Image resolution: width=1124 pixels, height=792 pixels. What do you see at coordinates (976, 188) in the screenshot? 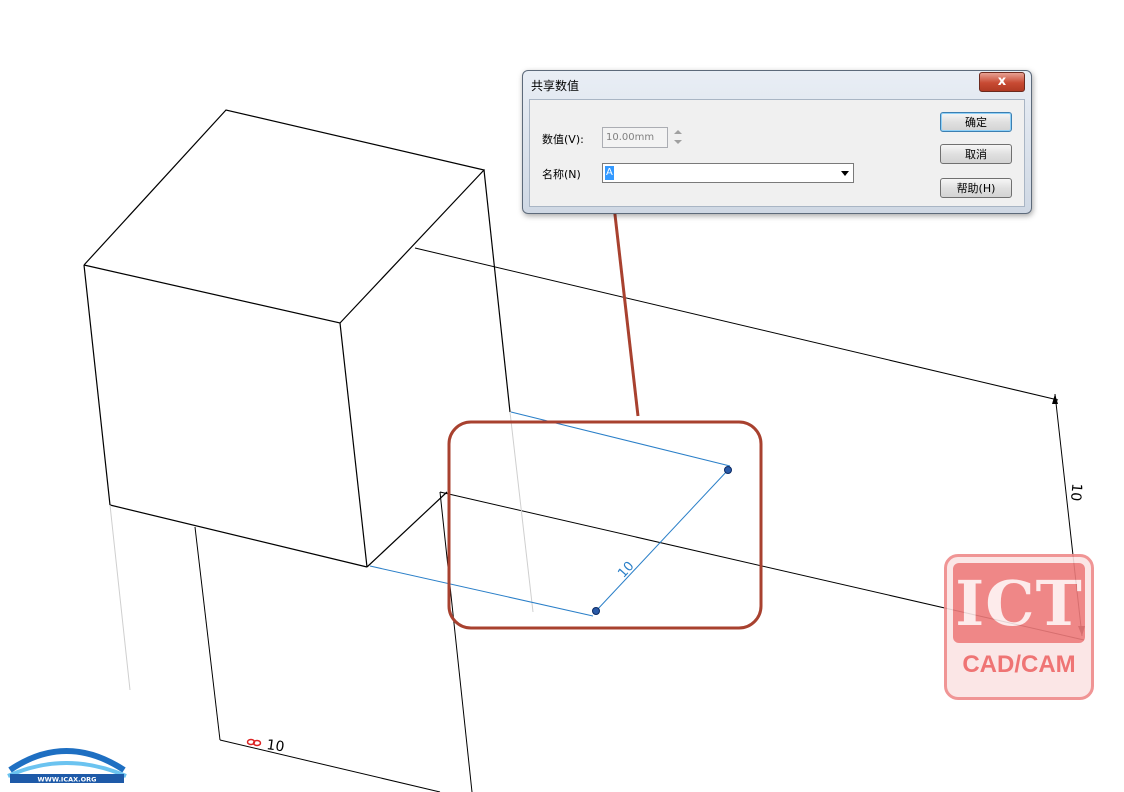
I see `help-button: 帮助(H)` at bounding box center [976, 188].